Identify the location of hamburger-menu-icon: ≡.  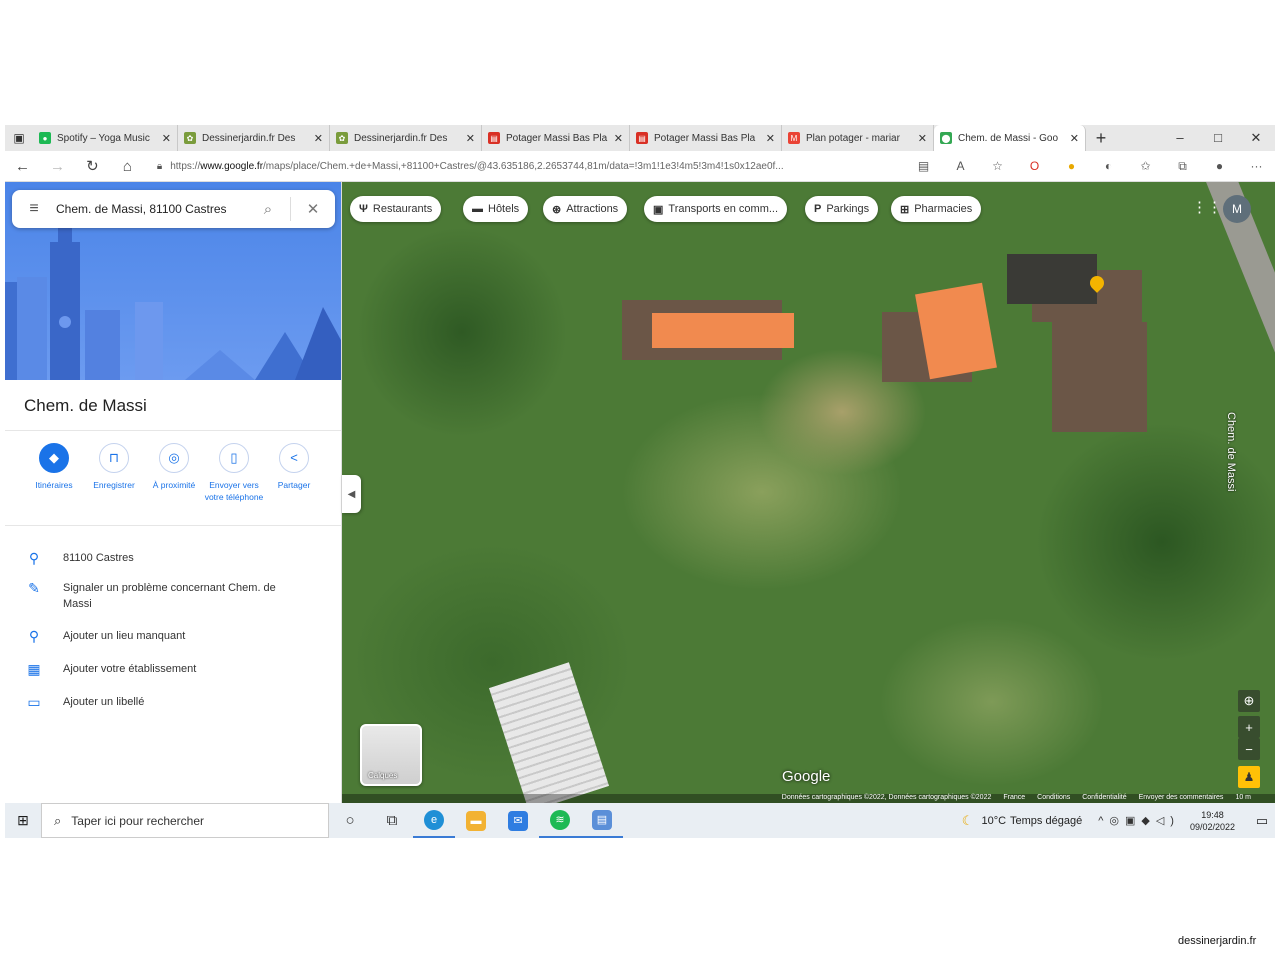
(34, 209).